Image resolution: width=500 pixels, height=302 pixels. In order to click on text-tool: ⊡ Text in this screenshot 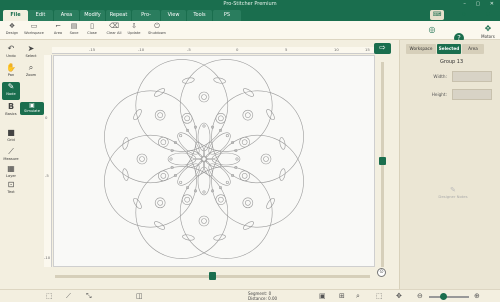, I will do `click(11, 189)`.